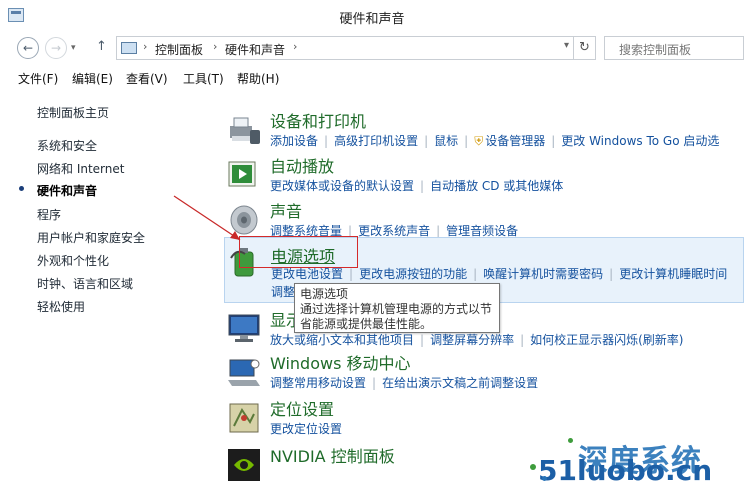  What do you see at coordinates (244, 465) in the screenshot?
I see `nvidia-icon` at bounding box center [244, 465].